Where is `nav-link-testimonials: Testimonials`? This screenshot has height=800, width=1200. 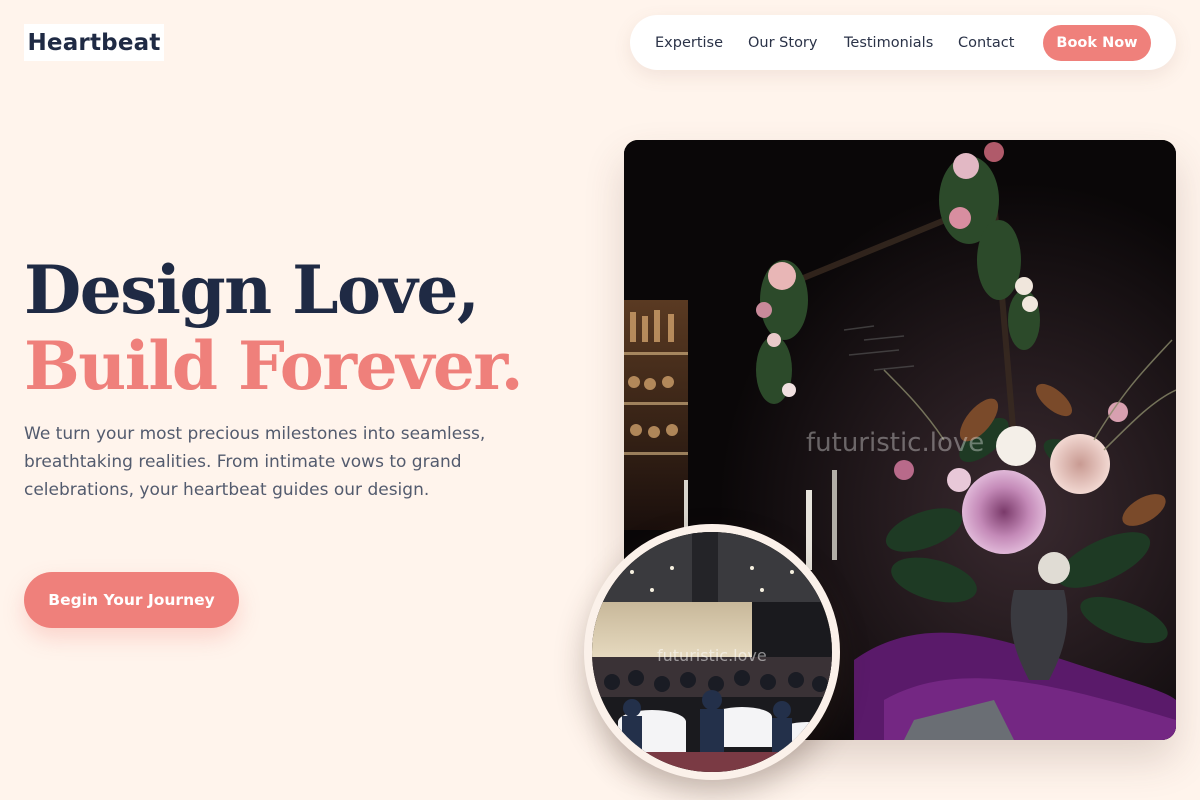
nav-link-testimonials: Testimonials is located at coordinates (888, 42).